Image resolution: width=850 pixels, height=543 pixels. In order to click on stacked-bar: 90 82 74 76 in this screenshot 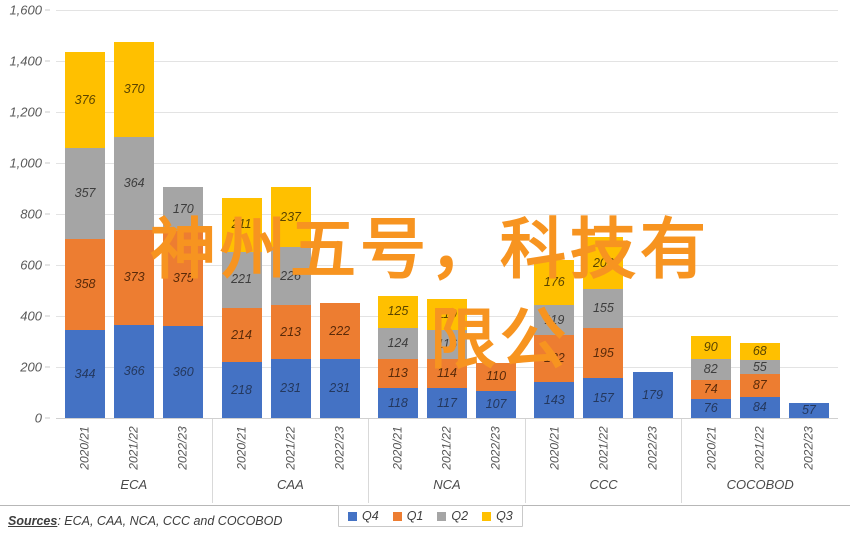, I will do `click(710, 376)`.